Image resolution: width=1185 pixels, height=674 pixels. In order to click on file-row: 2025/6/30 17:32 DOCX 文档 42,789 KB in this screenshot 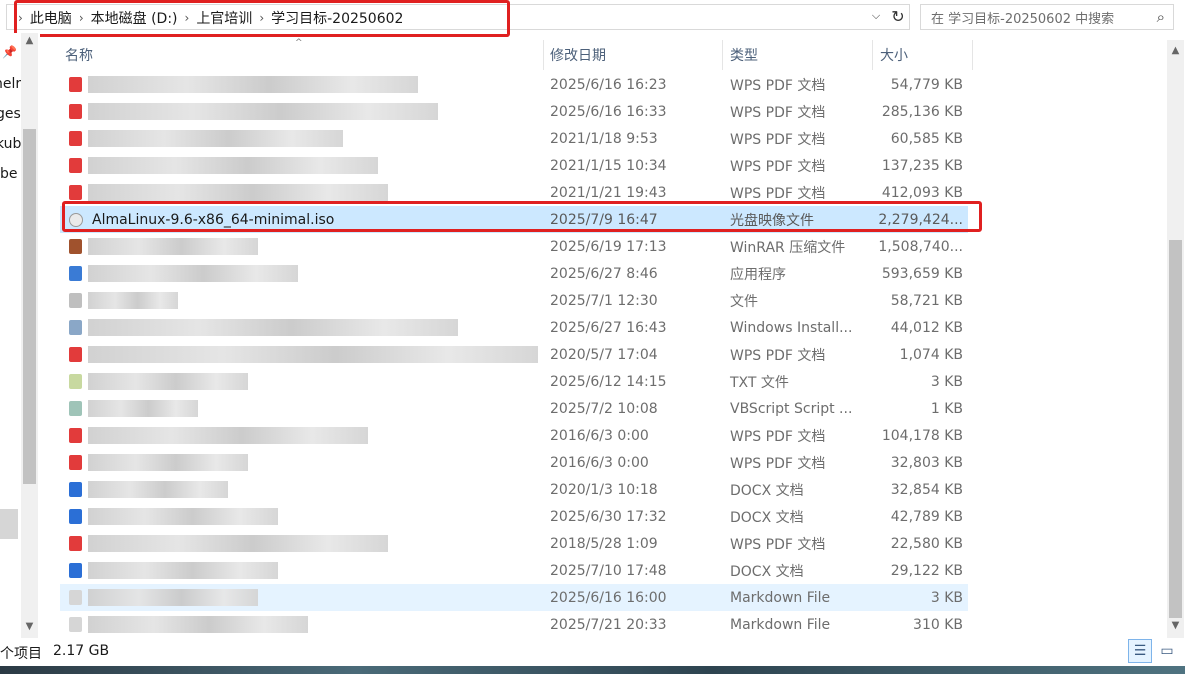, I will do `click(514, 516)`.